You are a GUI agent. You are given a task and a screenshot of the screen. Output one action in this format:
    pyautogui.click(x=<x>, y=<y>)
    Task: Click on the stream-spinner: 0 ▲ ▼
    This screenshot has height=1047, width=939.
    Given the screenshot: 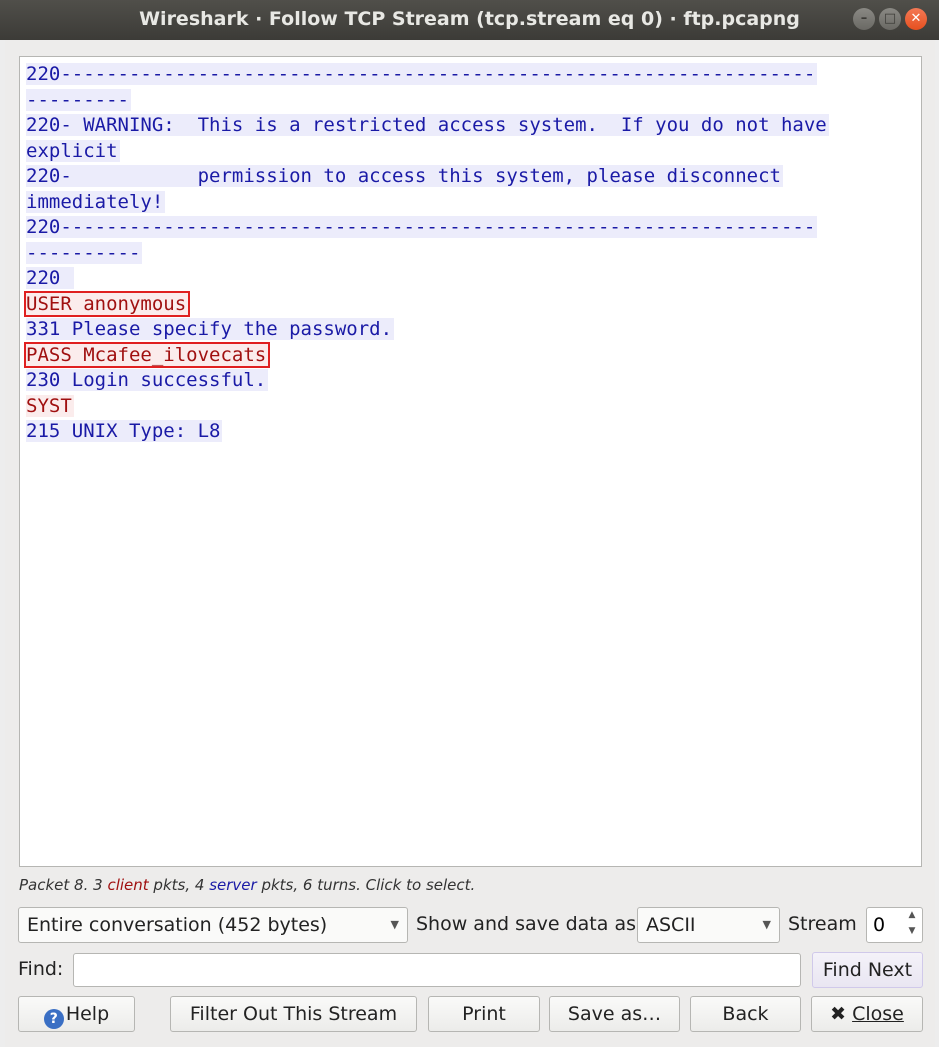 What is the action you would take?
    pyautogui.click(x=894, y=925)
    